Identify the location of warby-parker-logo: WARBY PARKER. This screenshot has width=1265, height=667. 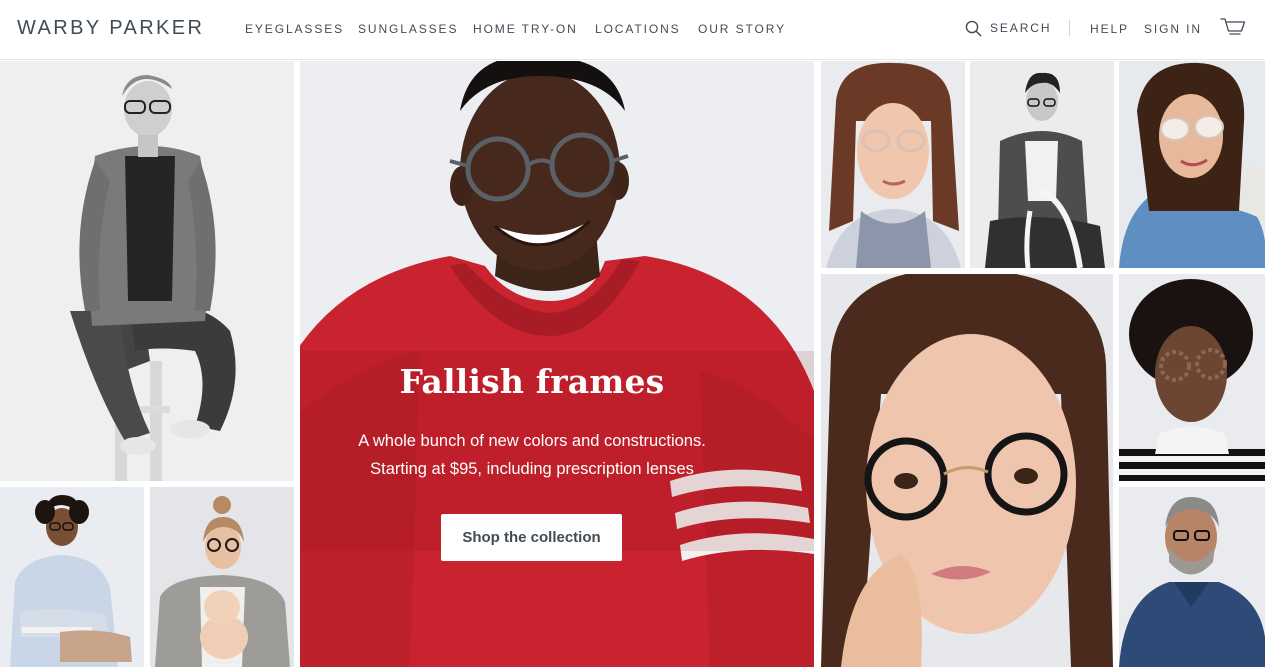
(110, 28).